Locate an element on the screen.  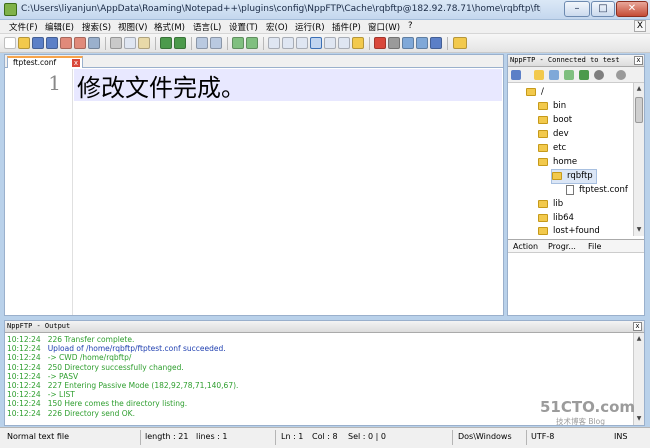
zoom-in-icon is located at coordinates (238, 43).